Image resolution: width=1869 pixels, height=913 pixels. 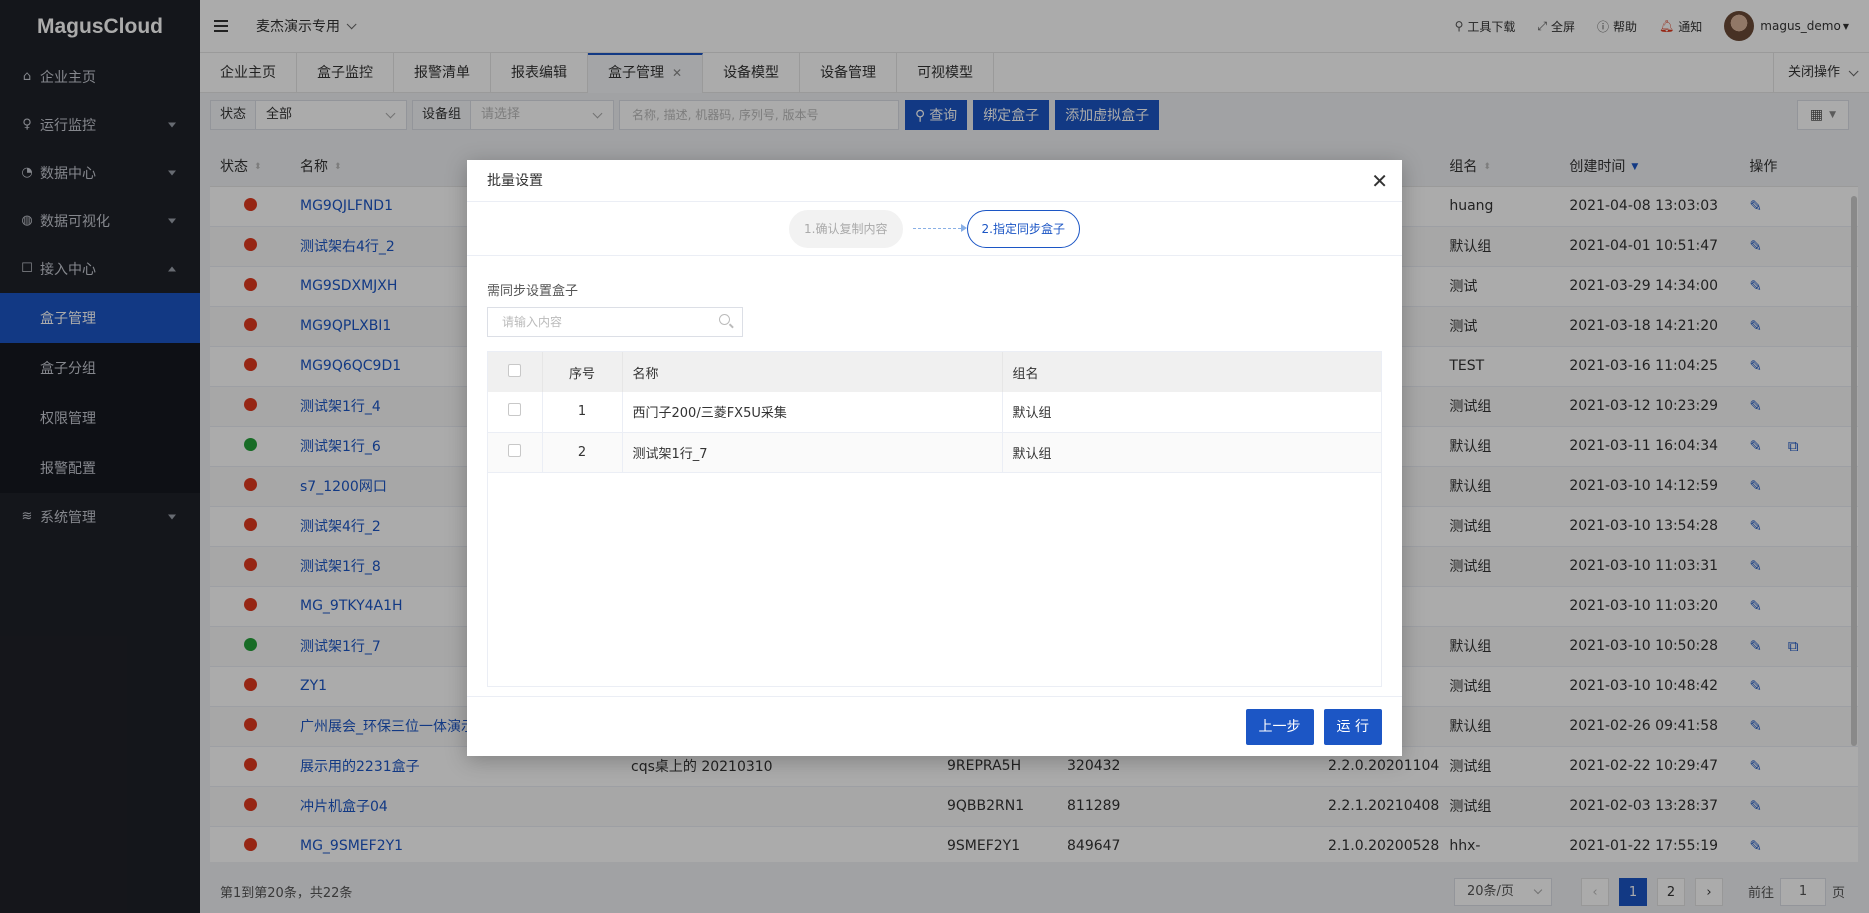 I want to click on col-name: 名称, so click(x=812, y=372).